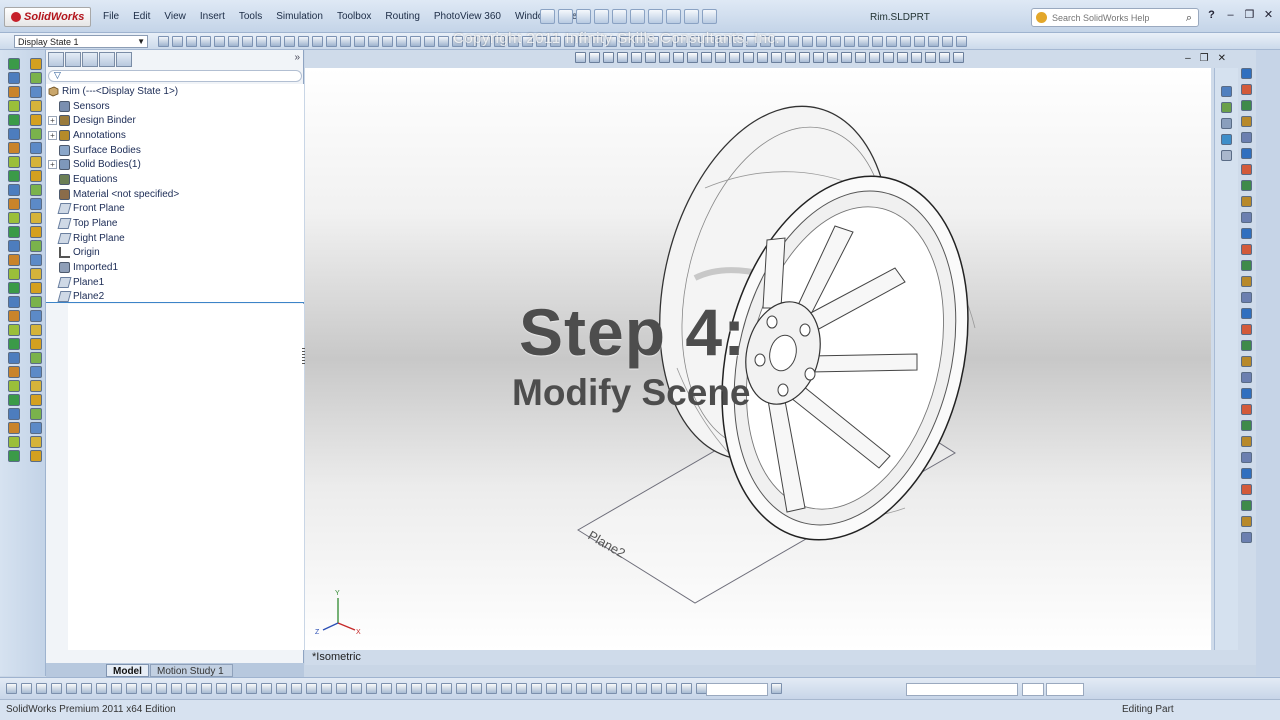 The height and width of the screenshot is (720, 1280). What do you see at coordinates (467, 16) in the screenshot?
I see `menu-photoview: PhotoView 360` at bounding box center [467, 16].